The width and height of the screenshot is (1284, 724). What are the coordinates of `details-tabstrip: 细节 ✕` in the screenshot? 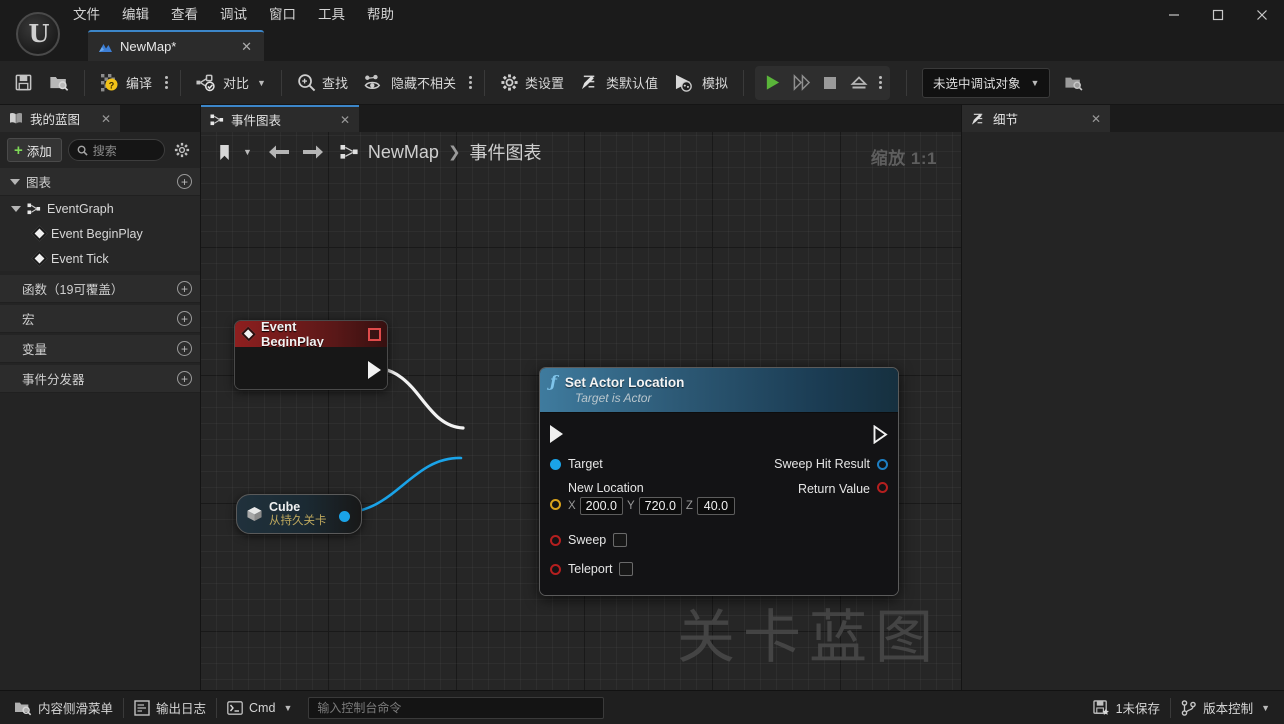 It's located at (1123, 118).